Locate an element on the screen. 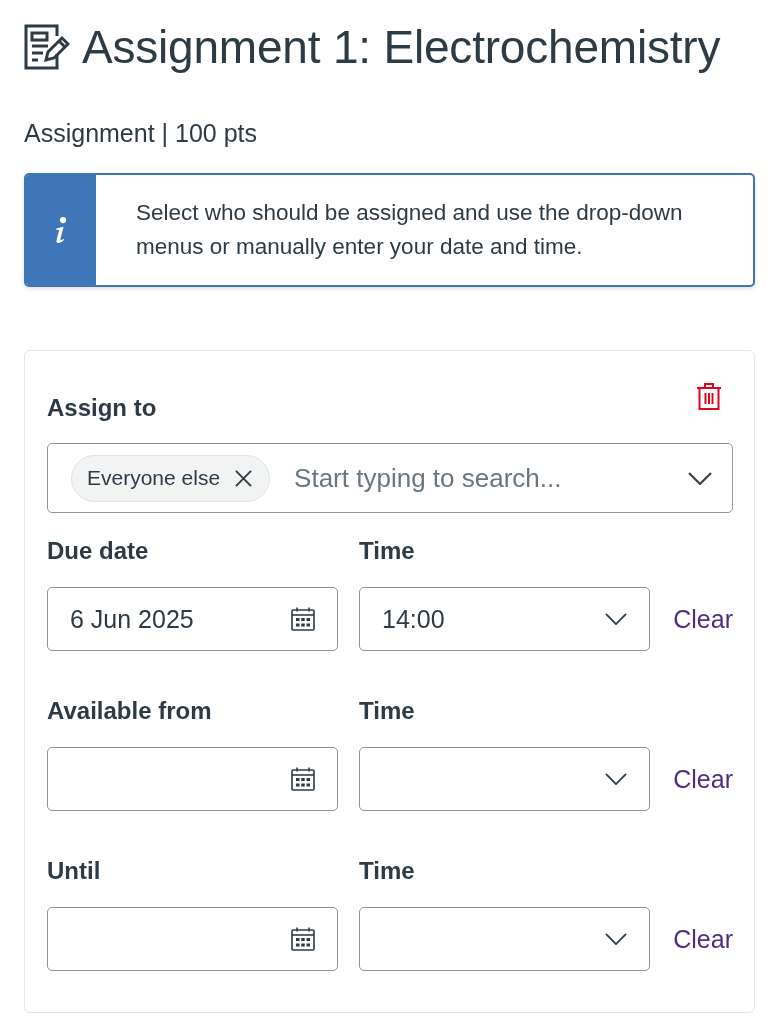  assignment-icon is located at coordinates (47, 47).